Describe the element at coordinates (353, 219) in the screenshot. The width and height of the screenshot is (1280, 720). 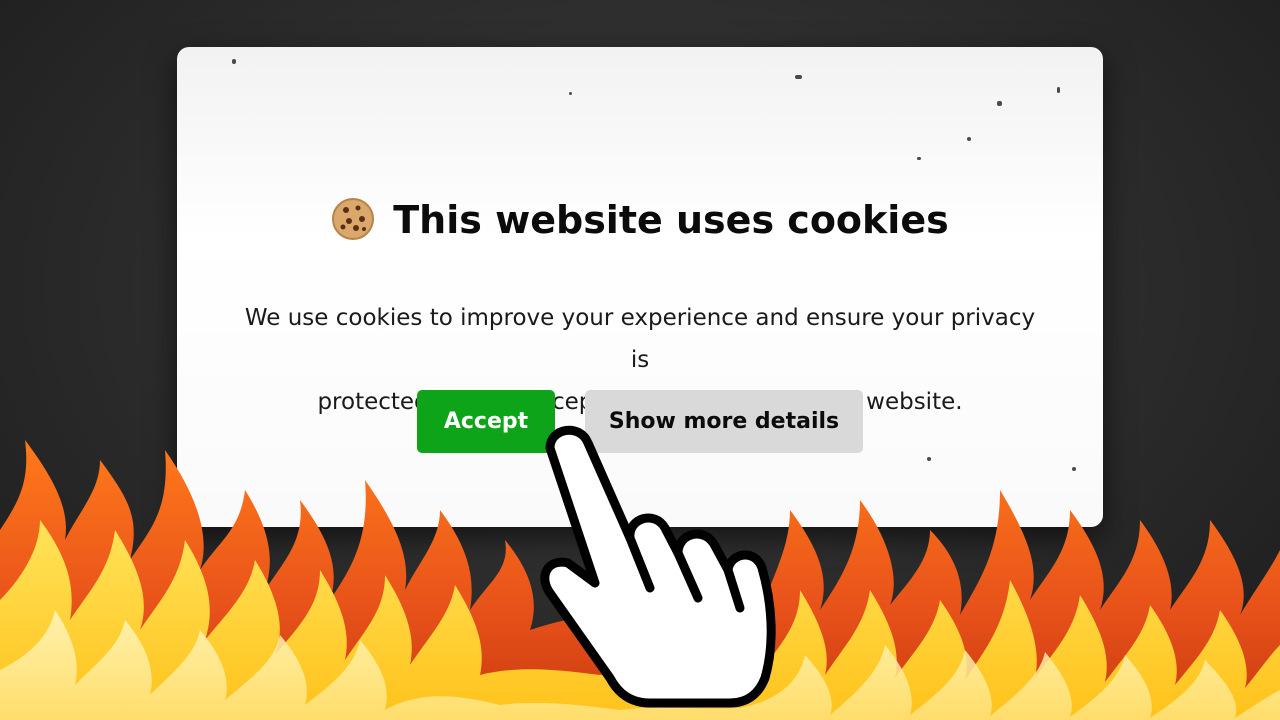
I see `cookie-icon` at that location.